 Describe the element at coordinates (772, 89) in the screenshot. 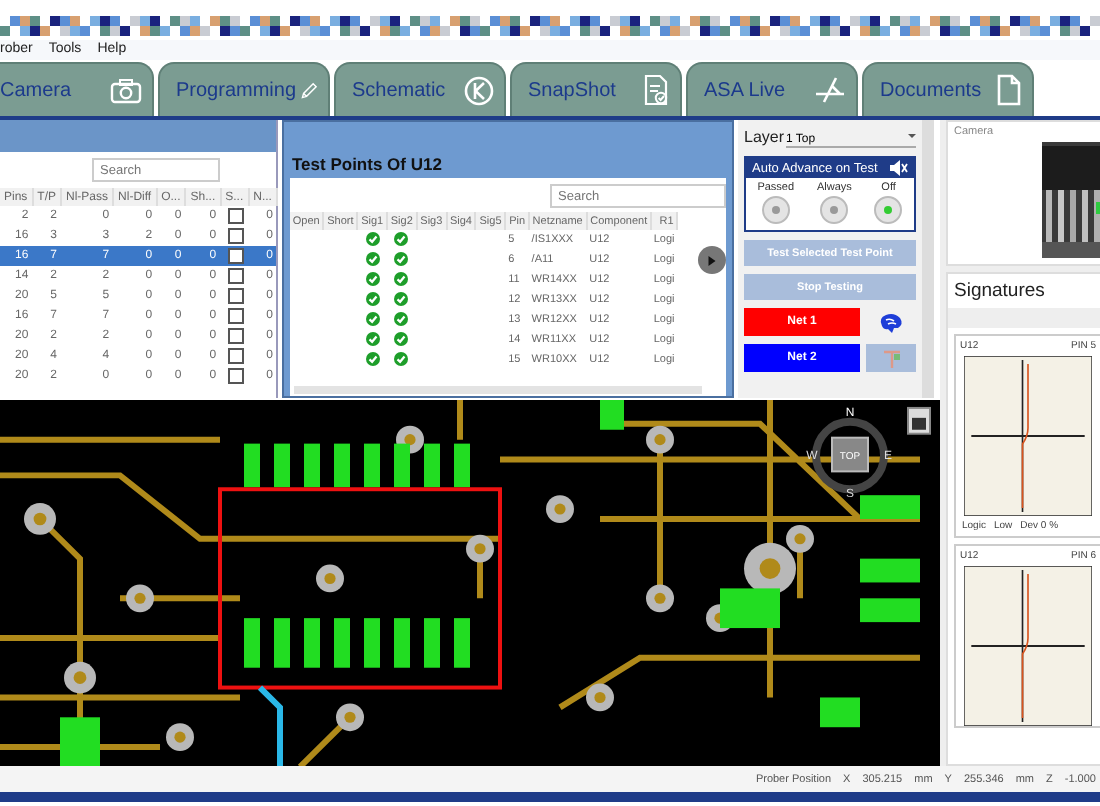

I see `tab: ASA Live` at that location.